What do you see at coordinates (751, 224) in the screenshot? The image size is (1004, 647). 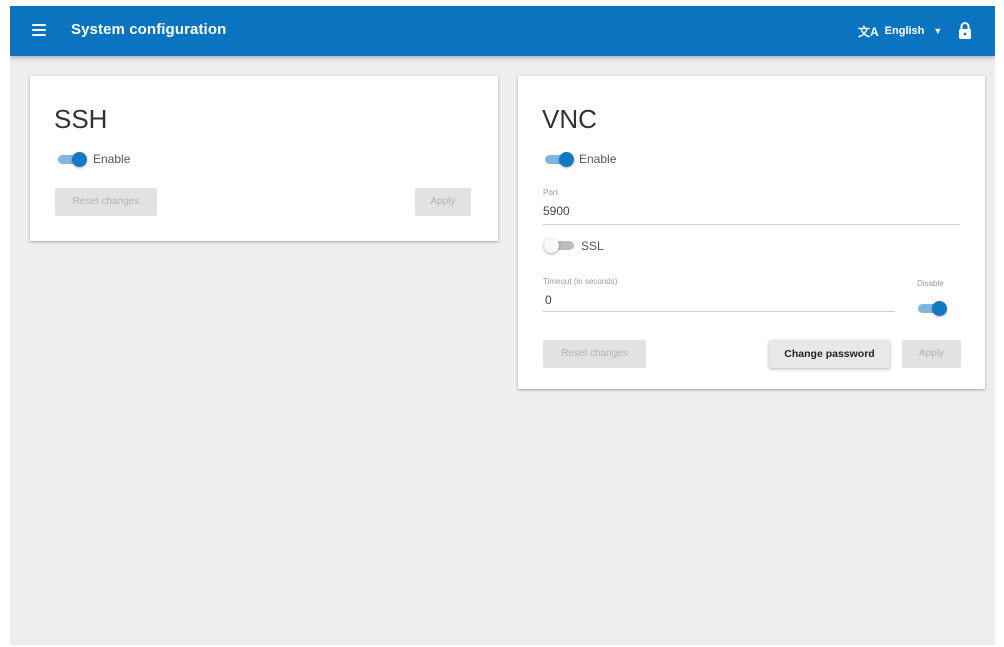 I see `port-field-underline` at bounding box center [751, 224].